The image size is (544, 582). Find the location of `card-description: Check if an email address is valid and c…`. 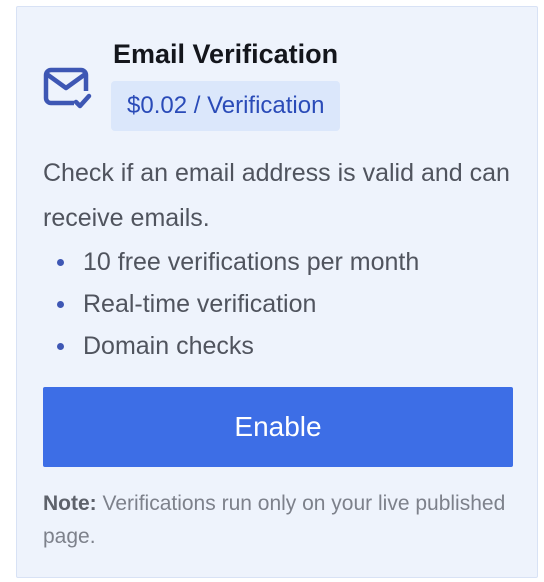

card-description: Check if an email address is valid and c… is located at coordinates (276, 195).